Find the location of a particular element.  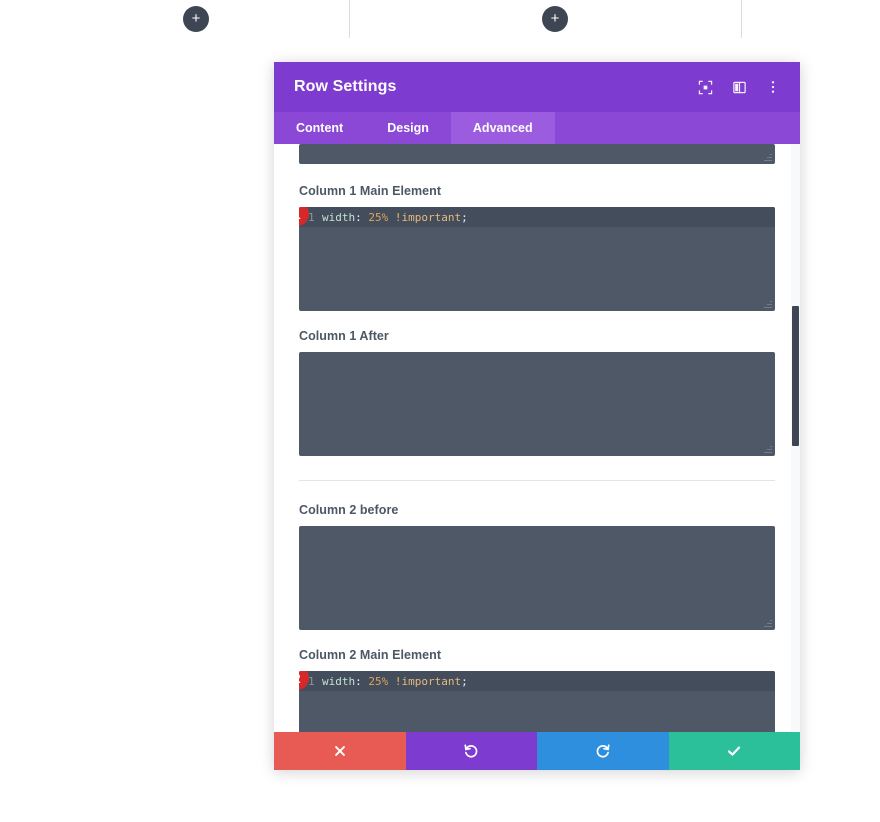

code-editor-column-1-main-element: 1 1 width: 25% !important; is located at coordinates (537, 259).